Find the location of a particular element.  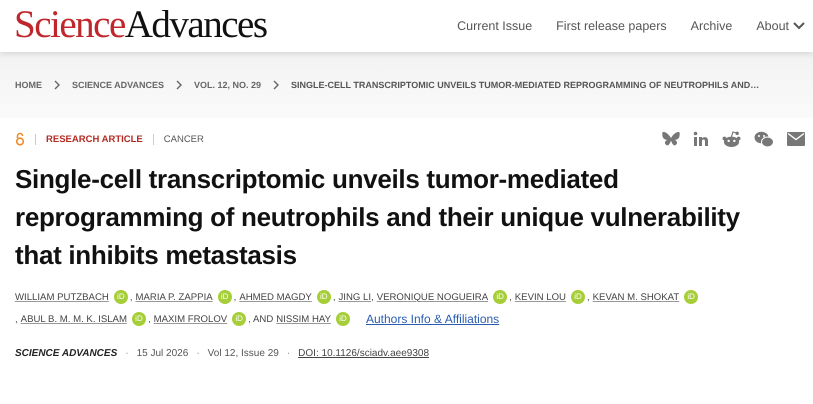

author-link: MARIA P. ZAPPIA is located at coordinates (174, 297).